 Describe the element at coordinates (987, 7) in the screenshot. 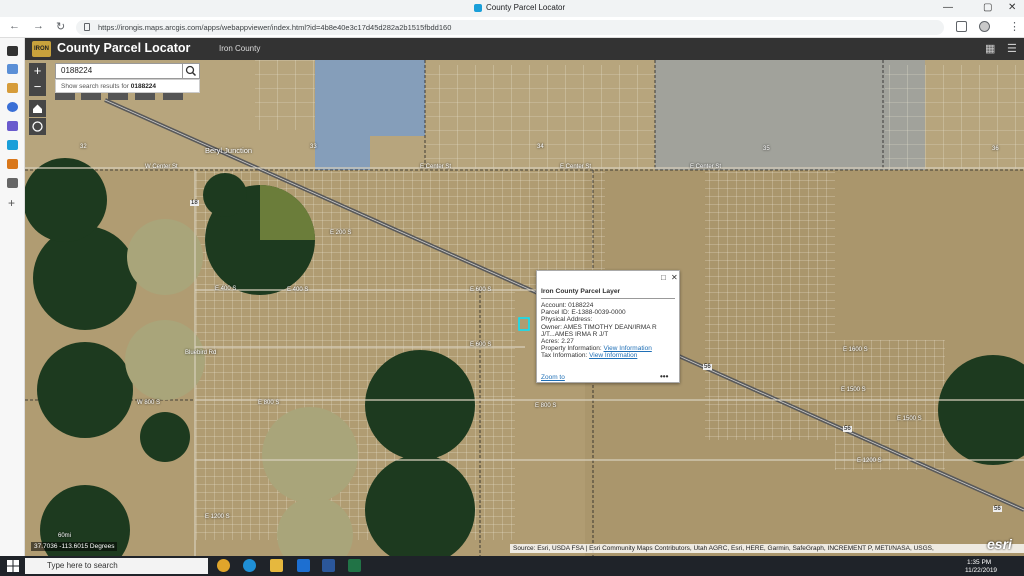

I see `maximize-button: ▢` at that location.